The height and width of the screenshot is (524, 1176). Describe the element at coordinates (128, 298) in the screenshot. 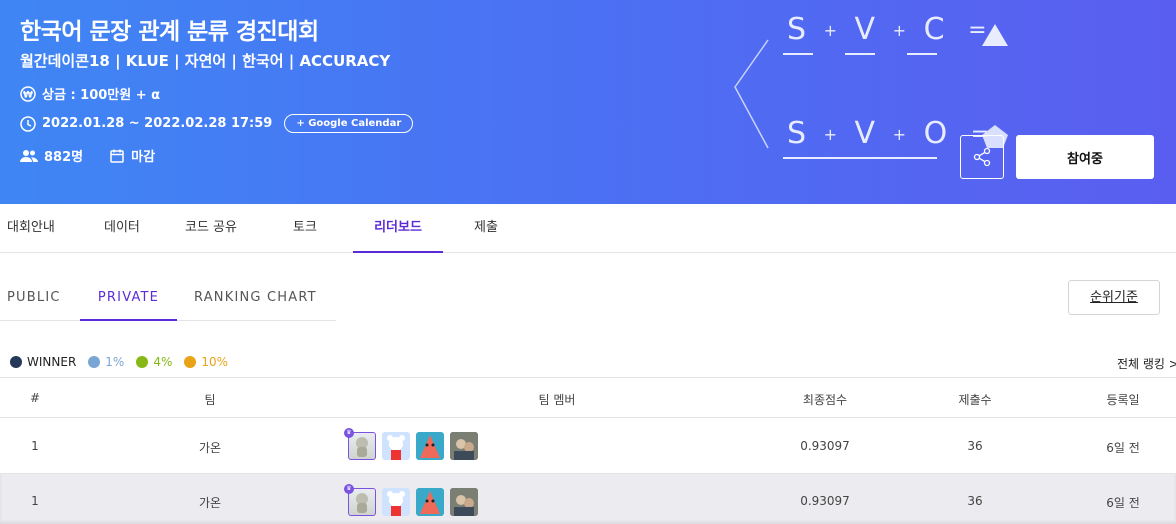

I see `subtab-private: PRIVATE` at that location.